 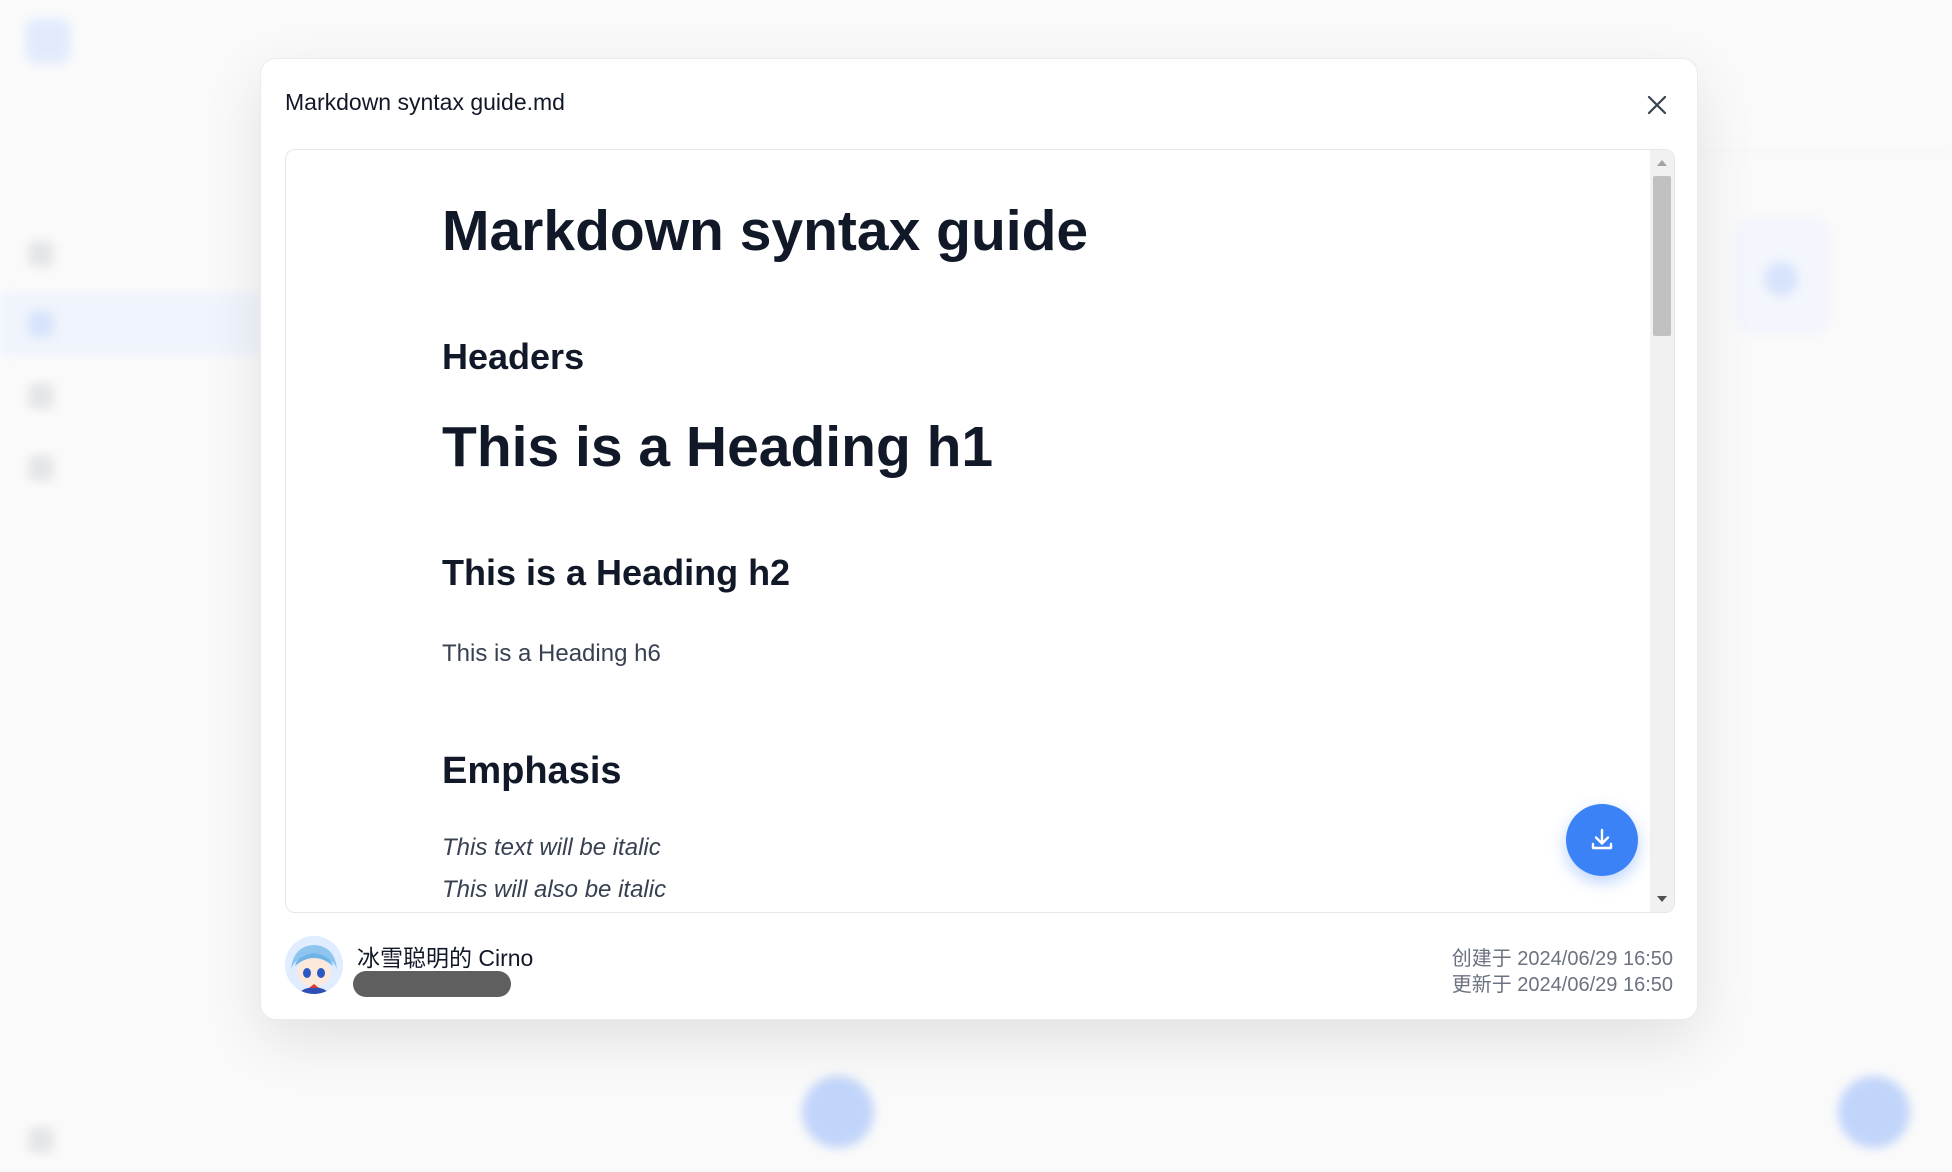 I want to click on close-icon, so click(x=1657, y=105).